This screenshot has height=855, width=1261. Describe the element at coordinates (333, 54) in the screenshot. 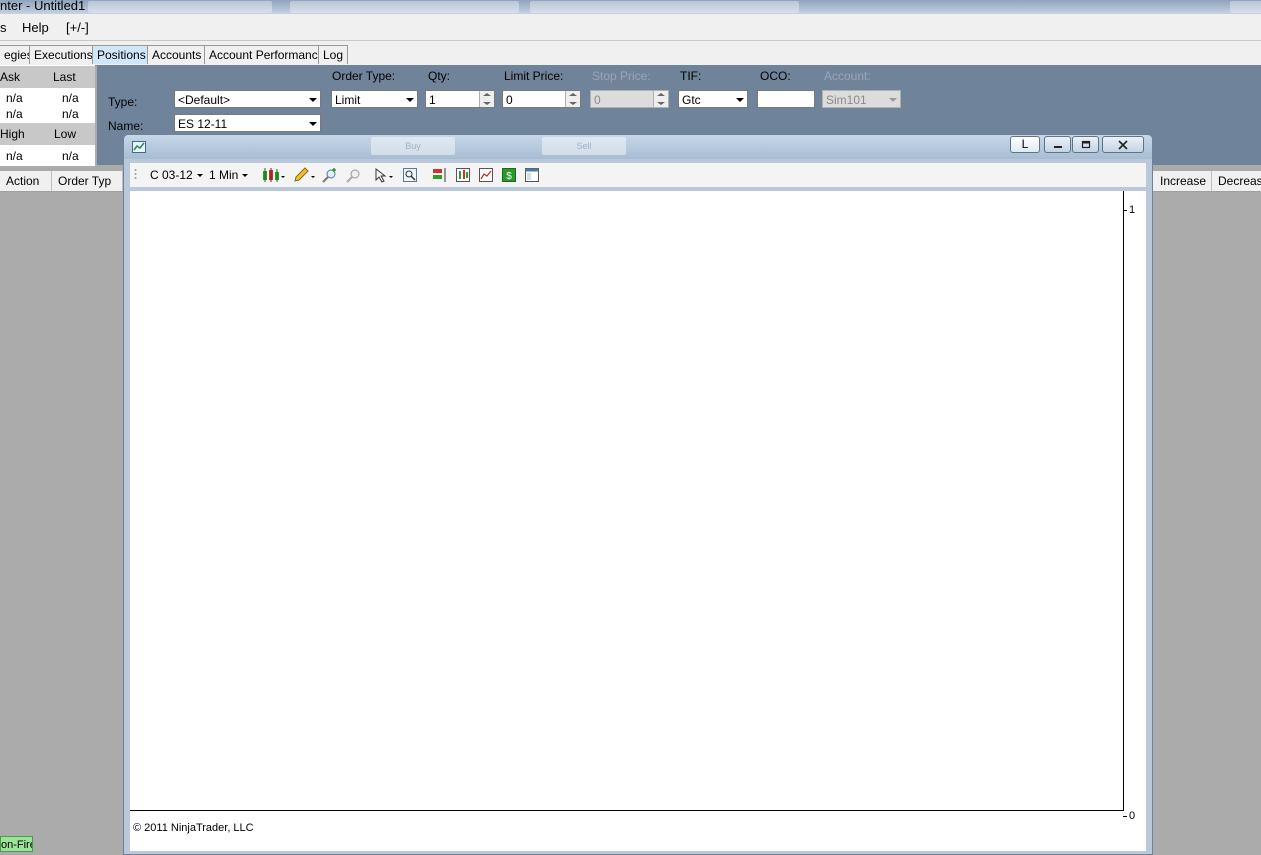

I see `tab-log: Log` at that location.